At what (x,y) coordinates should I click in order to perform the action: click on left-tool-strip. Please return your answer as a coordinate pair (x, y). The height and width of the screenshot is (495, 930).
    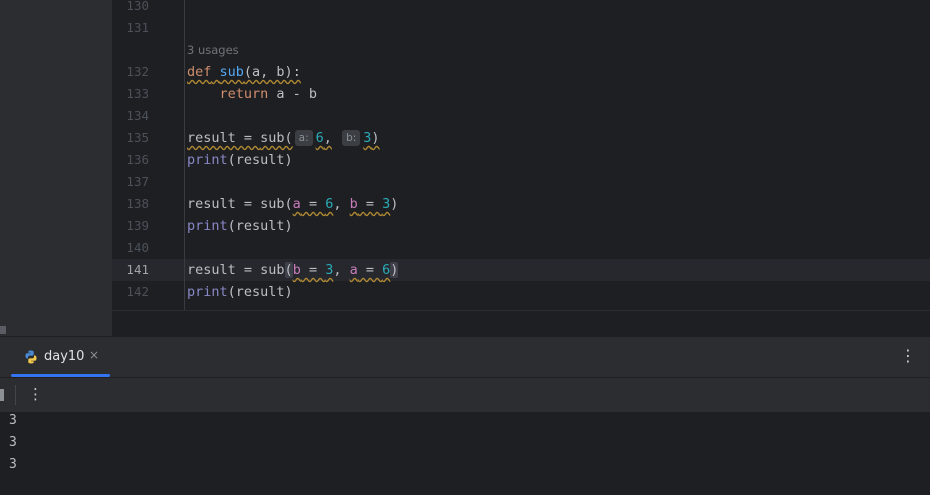
    Looking at the image, I should click on (56, 168).